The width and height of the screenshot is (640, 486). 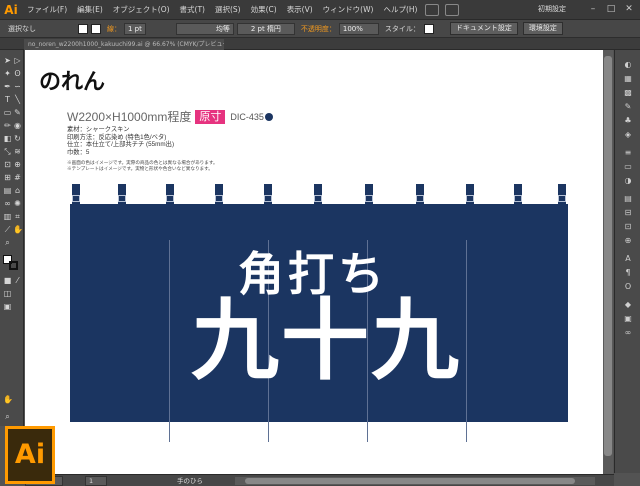 I want to click on vertical-scroll-thumb, so click(x=608, y=256).